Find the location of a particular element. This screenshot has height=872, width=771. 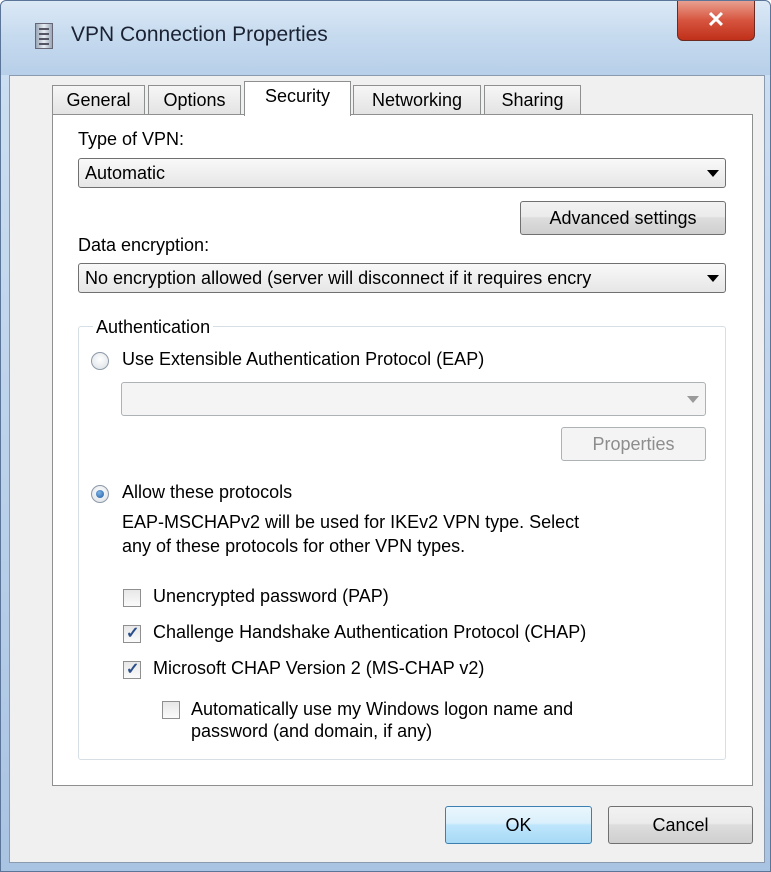

eap-method-dropdown is located at coordinates (413, 399).